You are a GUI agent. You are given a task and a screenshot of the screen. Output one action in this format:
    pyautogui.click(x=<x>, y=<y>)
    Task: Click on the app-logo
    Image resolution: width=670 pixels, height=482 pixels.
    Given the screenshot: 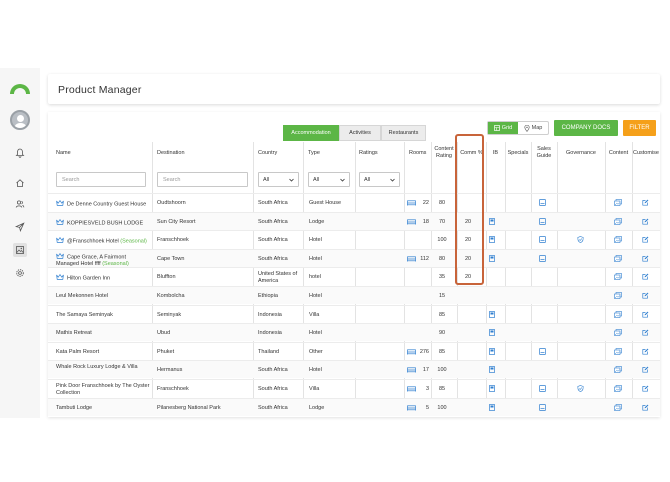 What is the action you would take?
    pyautogui.click(x=20, y=87)
    